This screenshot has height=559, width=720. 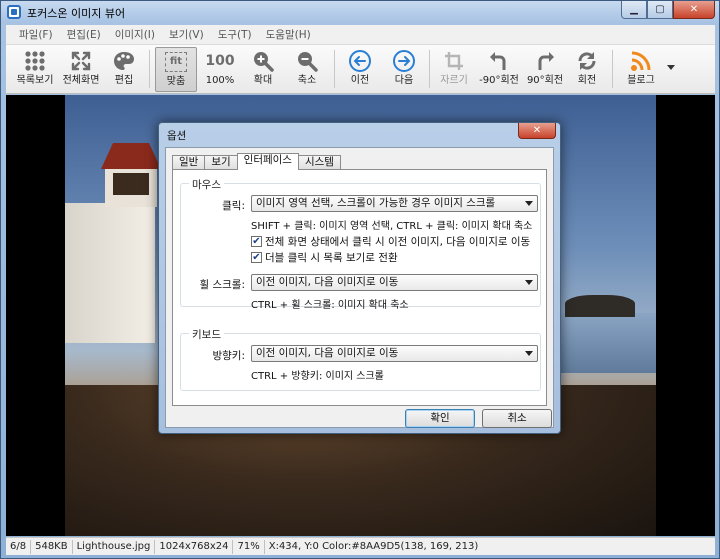 I want to click on rotate-cw-label: 90°회전, so click(x=545, y=80).